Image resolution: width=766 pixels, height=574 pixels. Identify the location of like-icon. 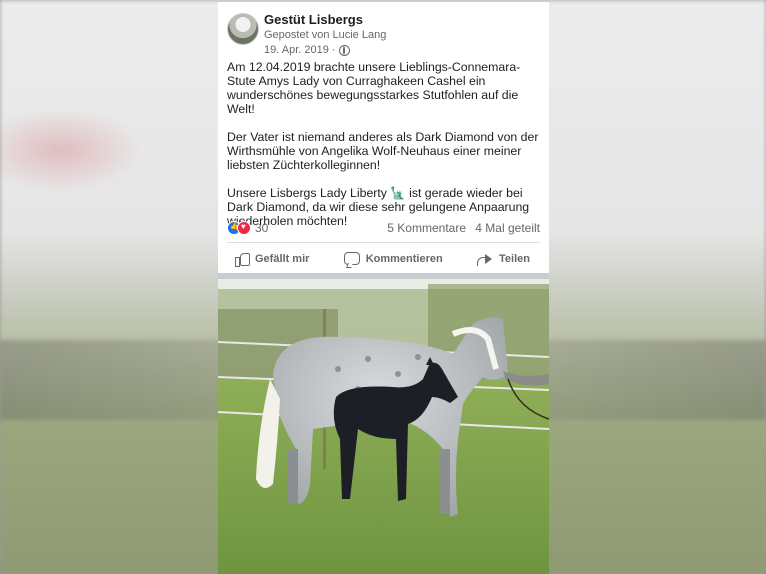
(242, 259).